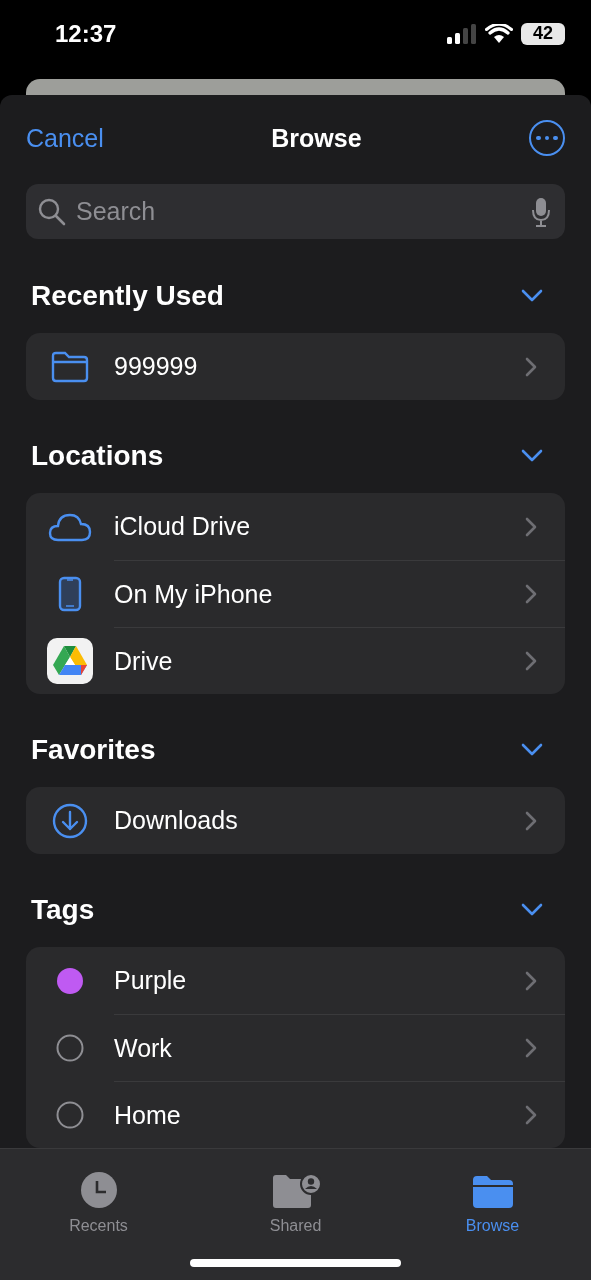  Describe the element at coordinates (499, 33) in the screenshot. I see `wifi-icon` at that location.